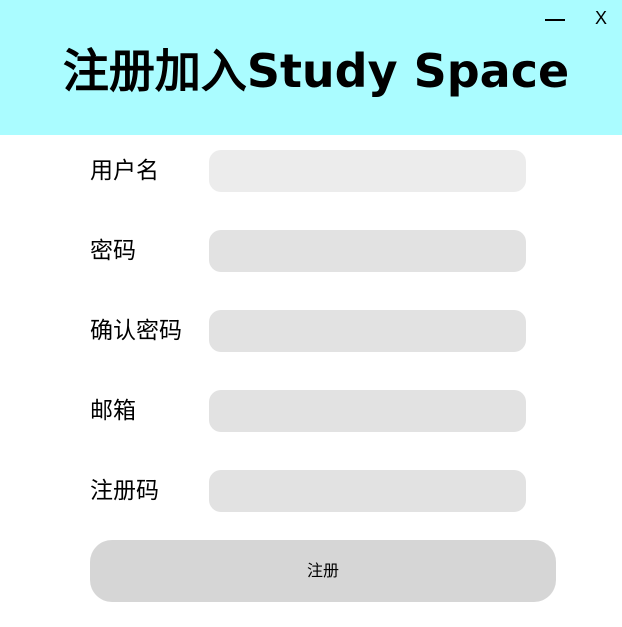 Image resolution: width=622 pixels, height=627 pixels. Describe the element at coordinates (316, 71) in the screenshot. I see `page-title: 注册加入Study Space` at that location.